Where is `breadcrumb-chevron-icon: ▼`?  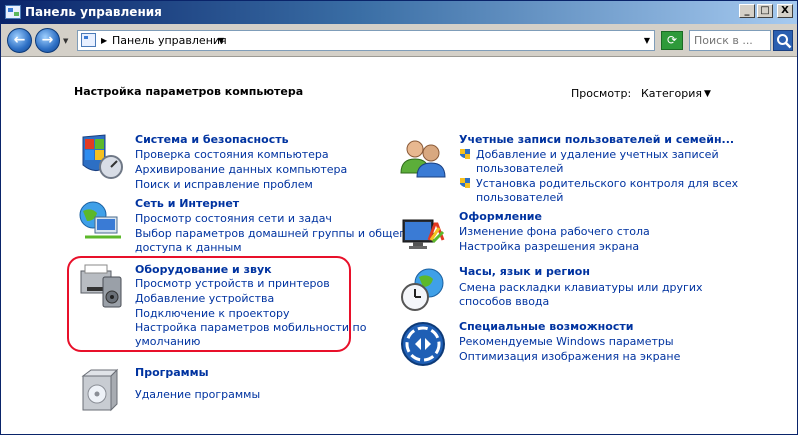
breadcrumb-chevron-icon: ▼ is located at coordinates (221, 40).